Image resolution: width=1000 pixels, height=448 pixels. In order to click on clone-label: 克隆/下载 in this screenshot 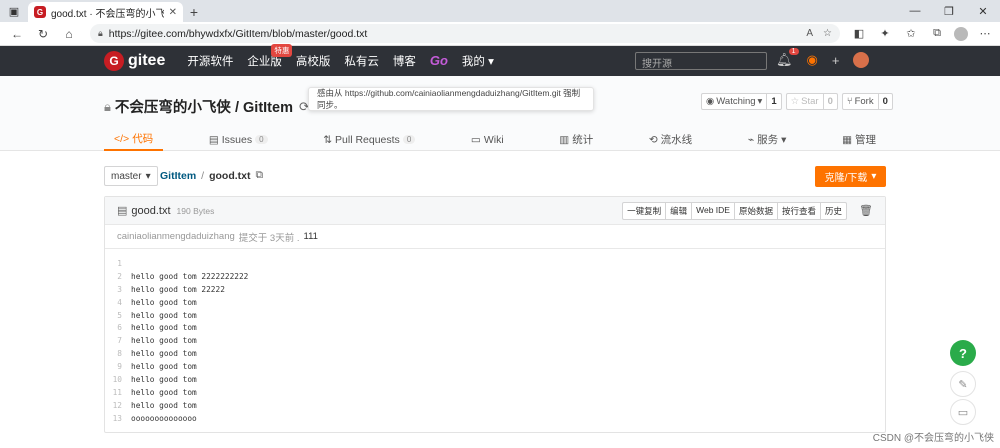, I will do `click(846, 178)`.